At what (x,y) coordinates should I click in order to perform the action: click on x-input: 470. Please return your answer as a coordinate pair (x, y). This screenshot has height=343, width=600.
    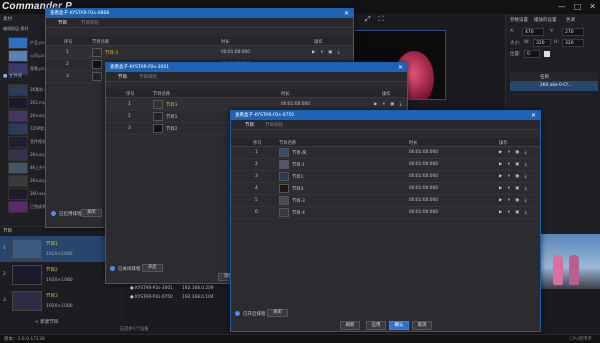
    Looking at the image, I should click on (533, 32).